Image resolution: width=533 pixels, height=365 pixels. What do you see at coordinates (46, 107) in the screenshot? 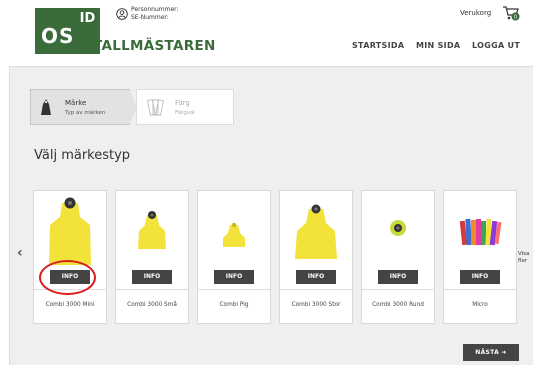
I see `tag-icon` at bounding box center [46, 107].